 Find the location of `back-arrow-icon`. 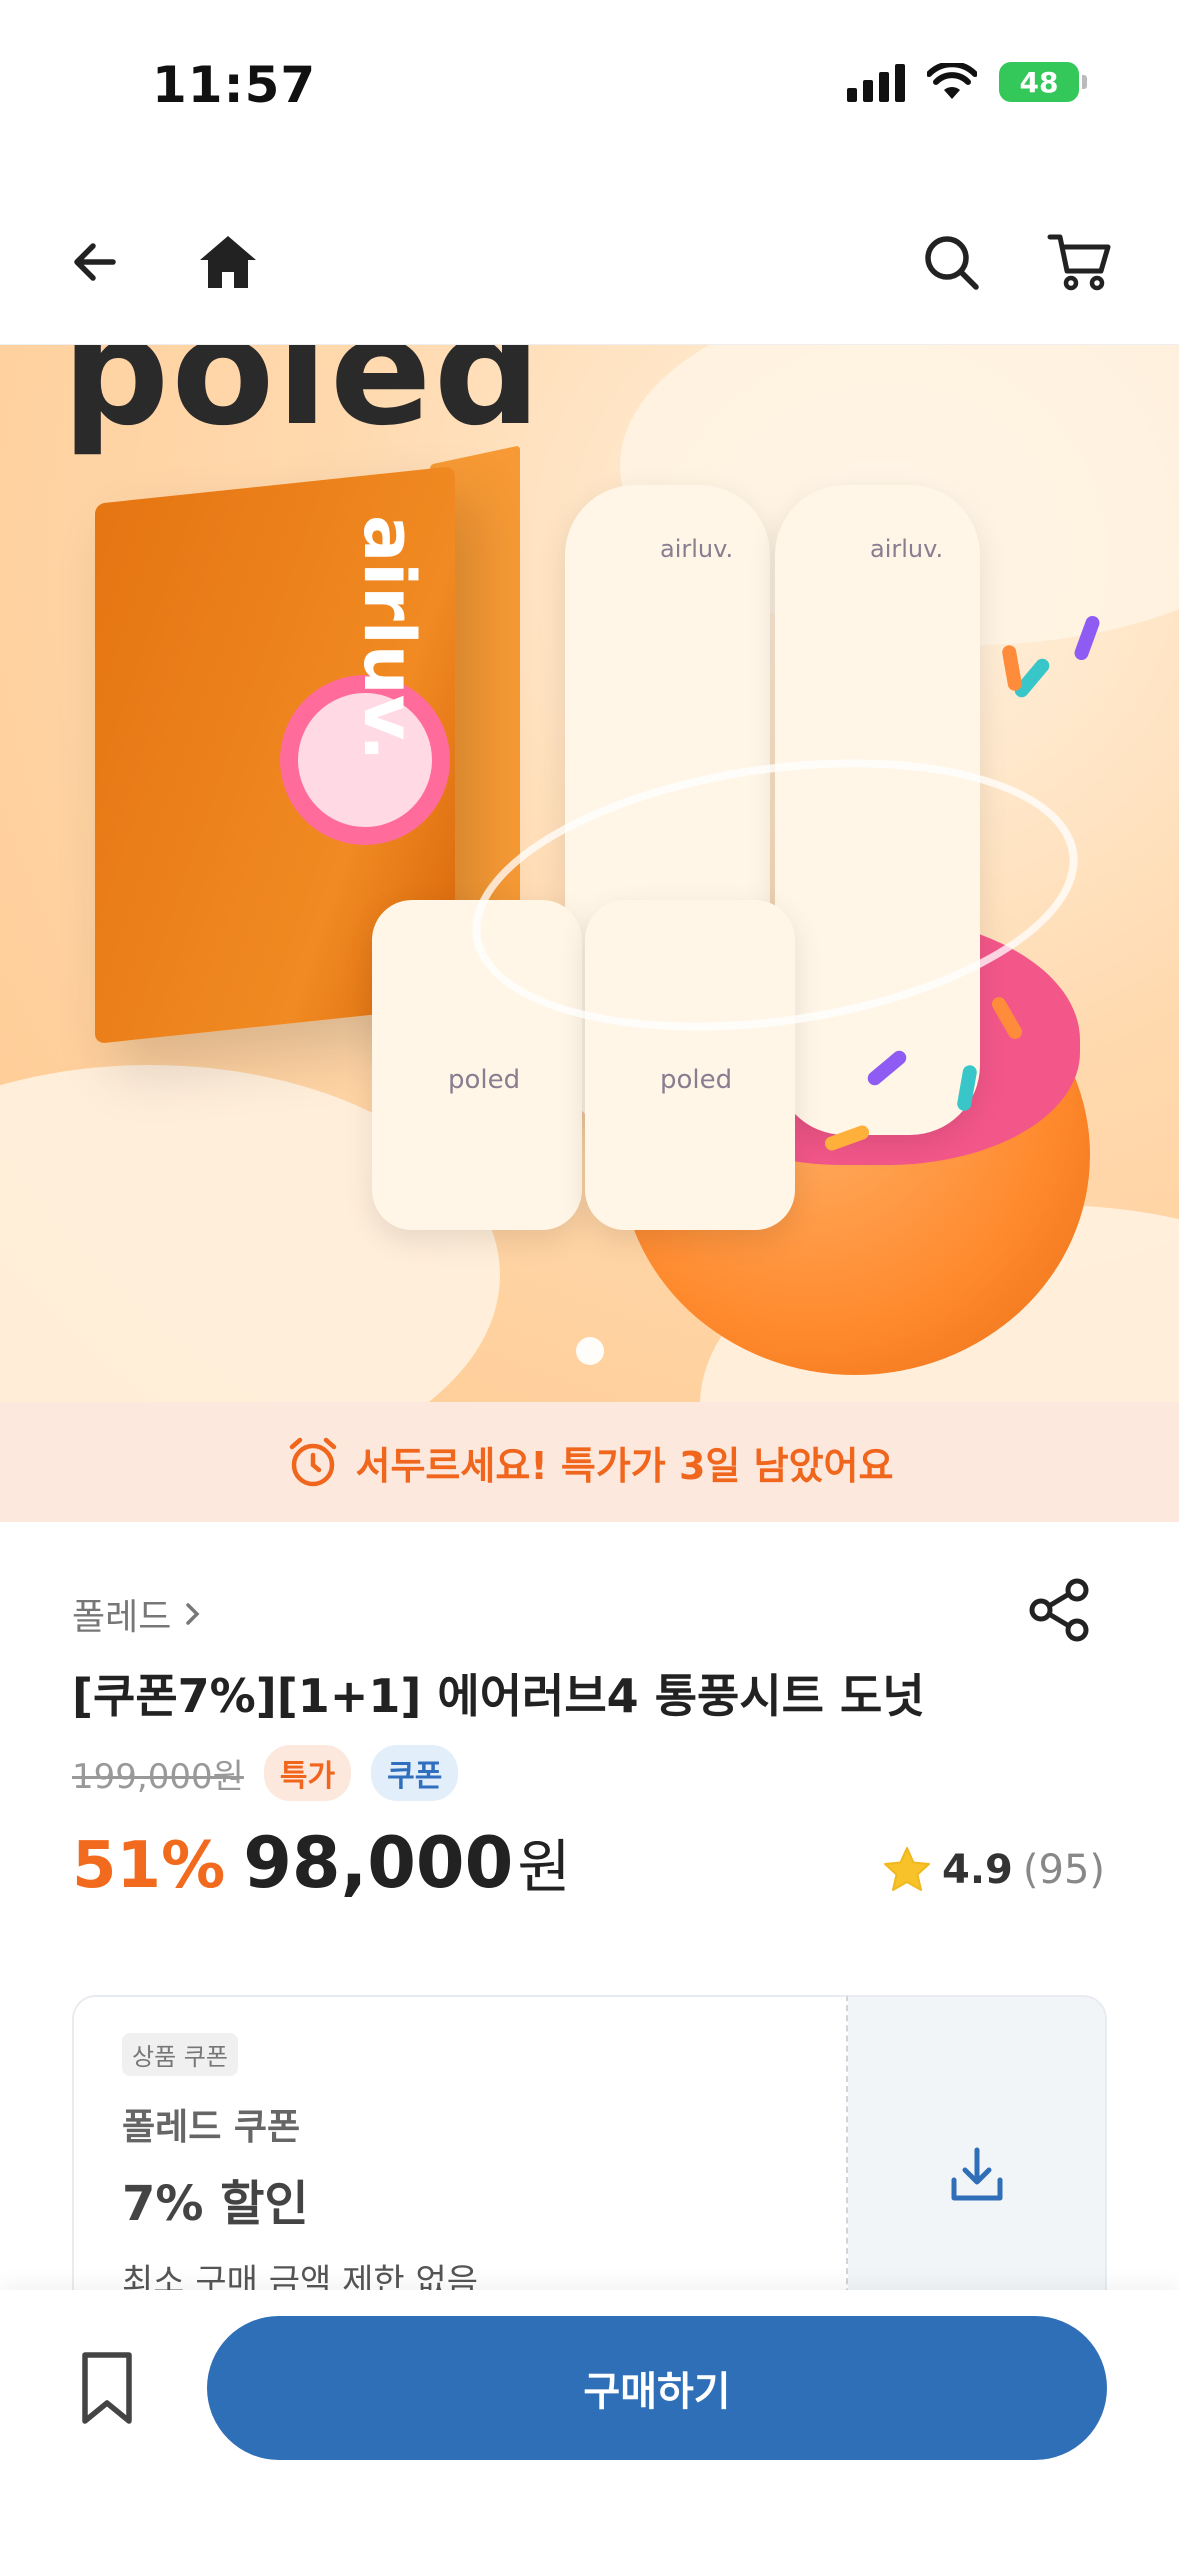

back-arrow-icon is located at coordinates (95, 262).